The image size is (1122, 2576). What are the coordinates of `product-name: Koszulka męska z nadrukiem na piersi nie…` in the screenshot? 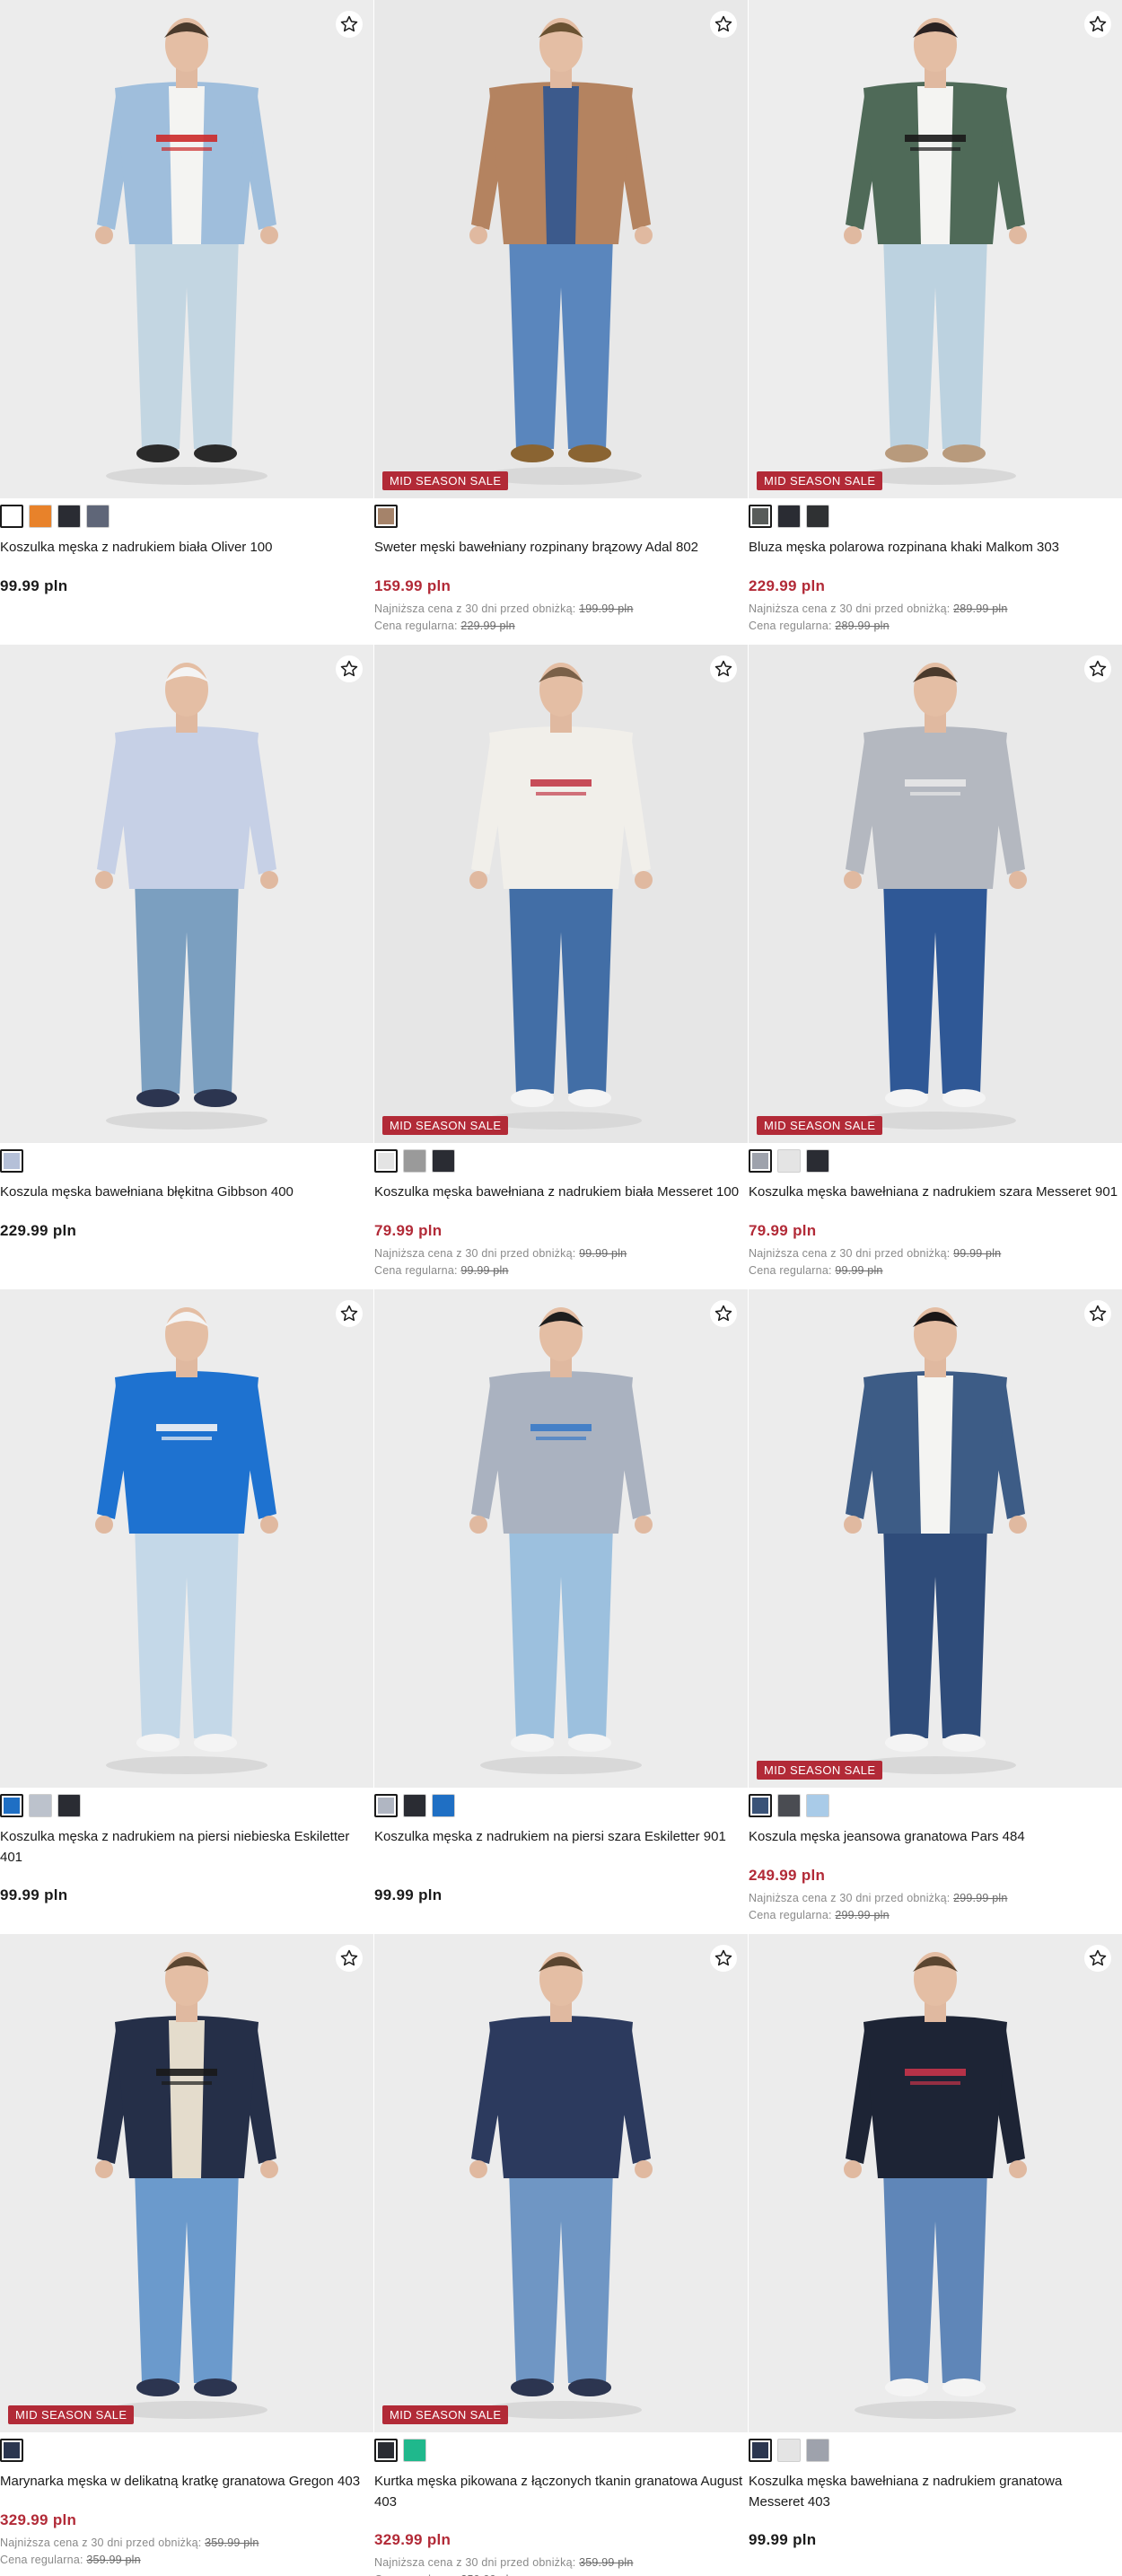 It's located at (186, 1847).